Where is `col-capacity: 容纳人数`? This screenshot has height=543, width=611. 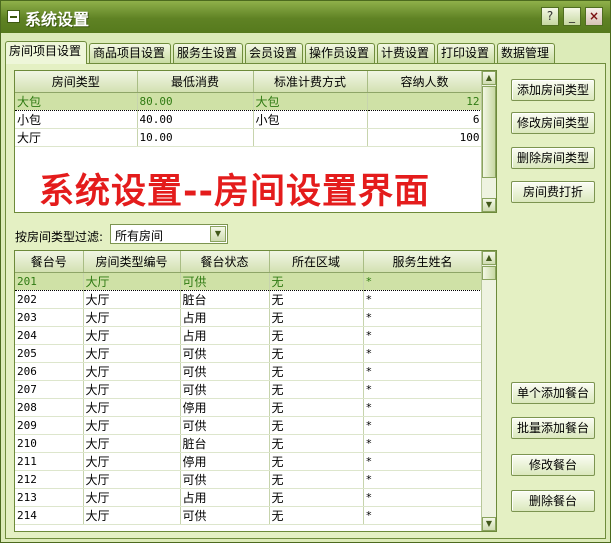
col-capacity: 容纳人数 is located at coordinates (425, 82).